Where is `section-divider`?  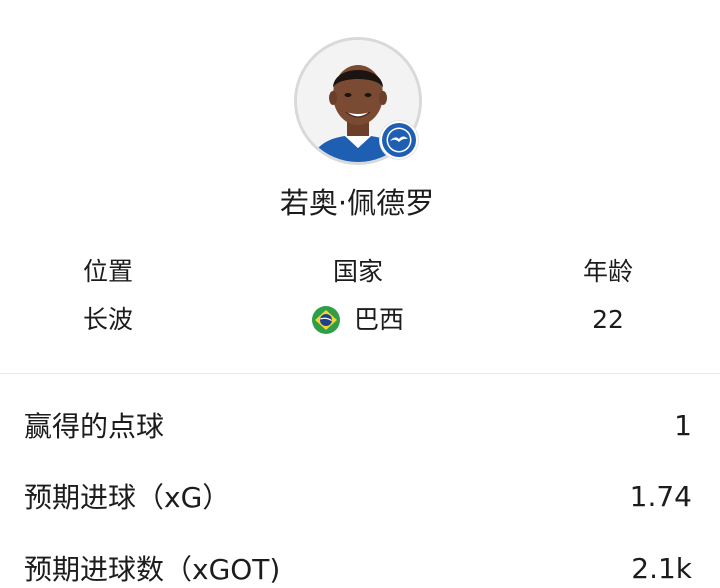 section-divider is located at coordinates (360, 373).